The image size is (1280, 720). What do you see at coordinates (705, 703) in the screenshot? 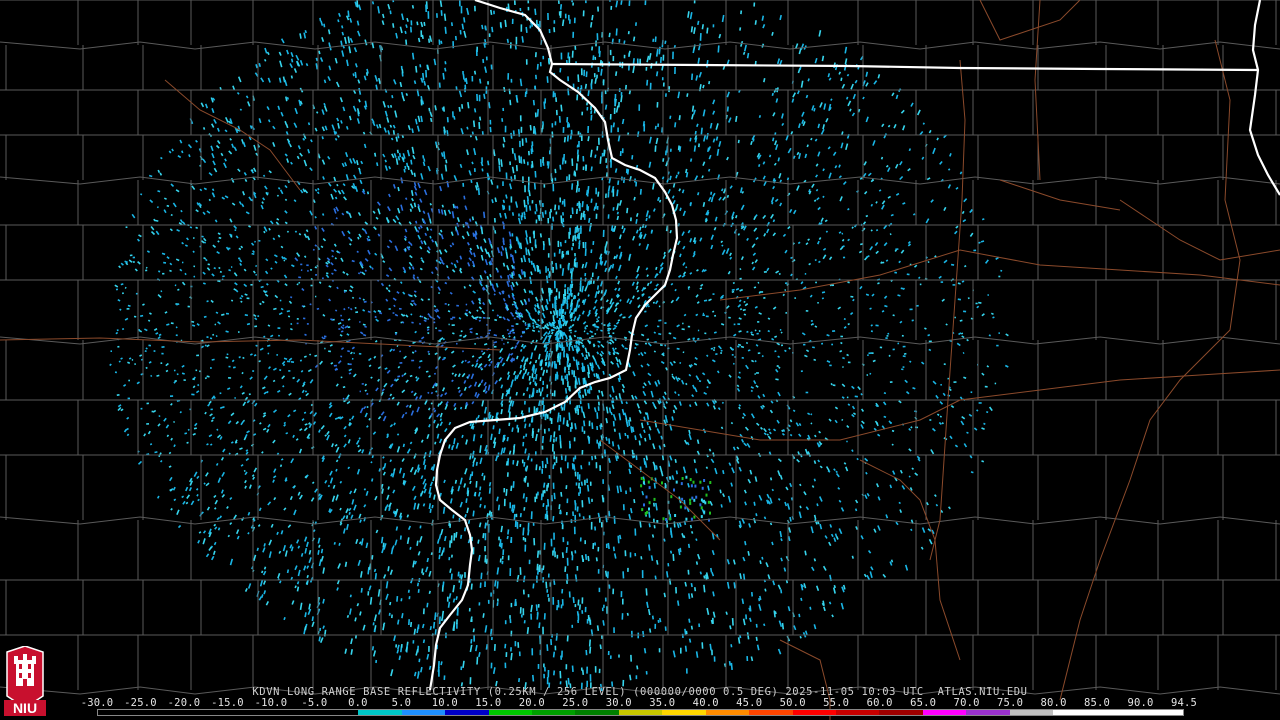
I see `scale-tick-label: 40.0` at bounding box center [705, 703].